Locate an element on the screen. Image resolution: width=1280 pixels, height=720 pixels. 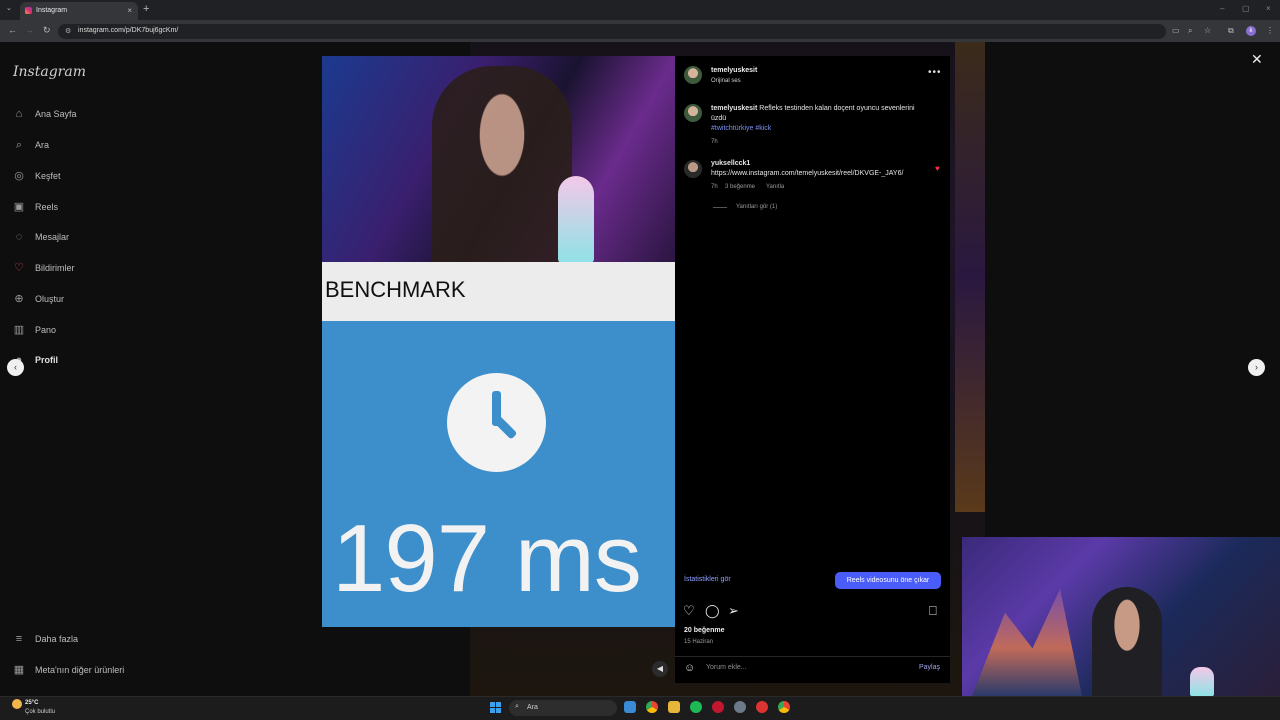
tab-close-icon: × is located at coordinates (129, 10).